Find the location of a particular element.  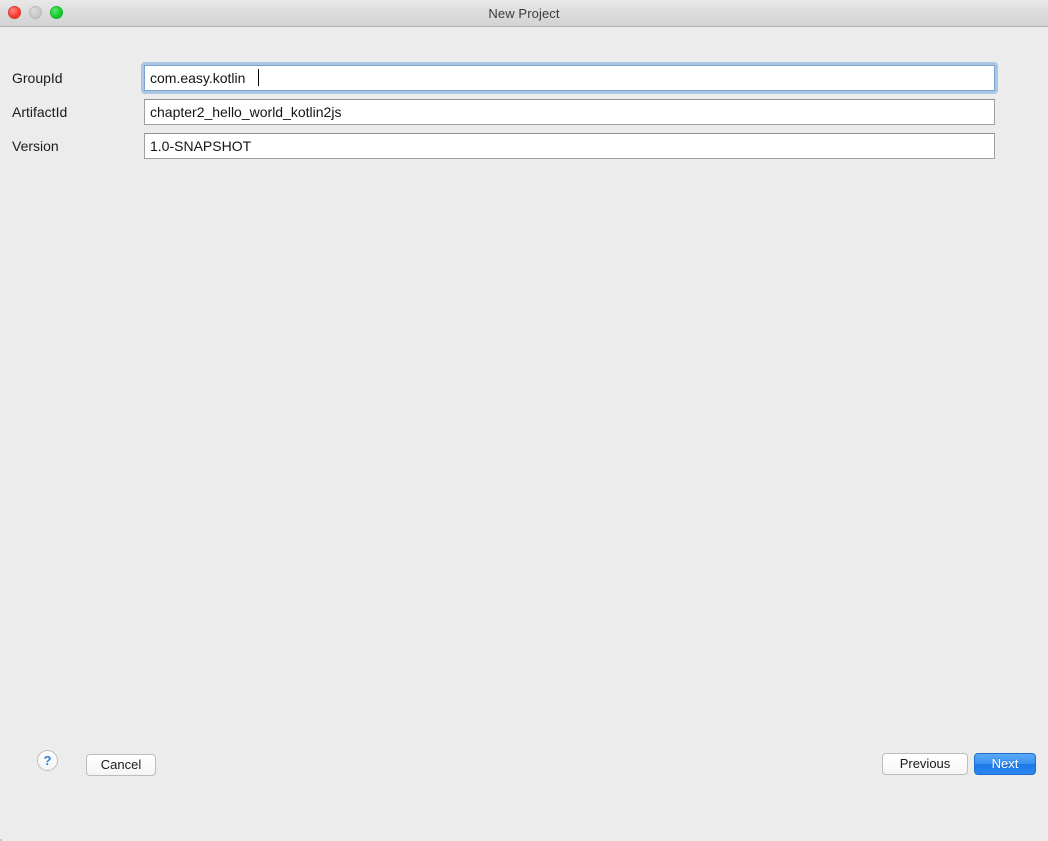

artifactid-field-wrapper is located at coordinates (569, 112).